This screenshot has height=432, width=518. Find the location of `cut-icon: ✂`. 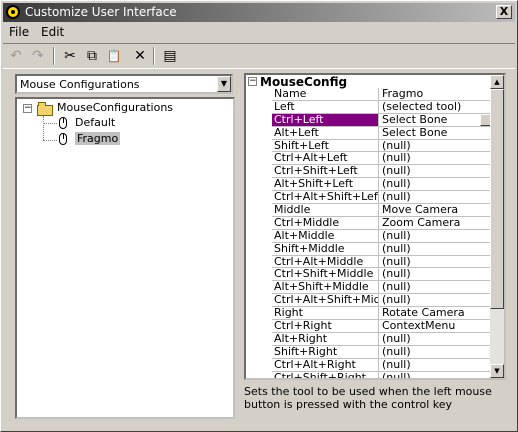

cut-icon: ✂ is located at coordinates (70, 56).